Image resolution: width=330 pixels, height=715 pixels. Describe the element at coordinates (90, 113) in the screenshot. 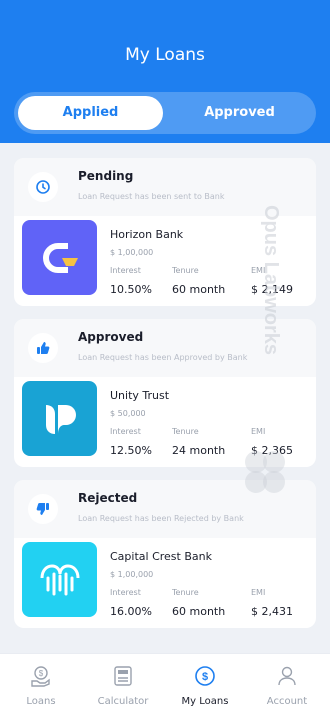

I see `tab-applied: Applied` at that location.